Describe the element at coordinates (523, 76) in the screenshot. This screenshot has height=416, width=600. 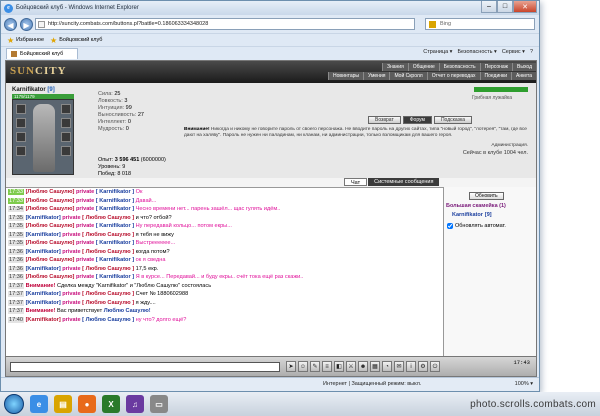
I see `menu-profile: Анкета` at that location.